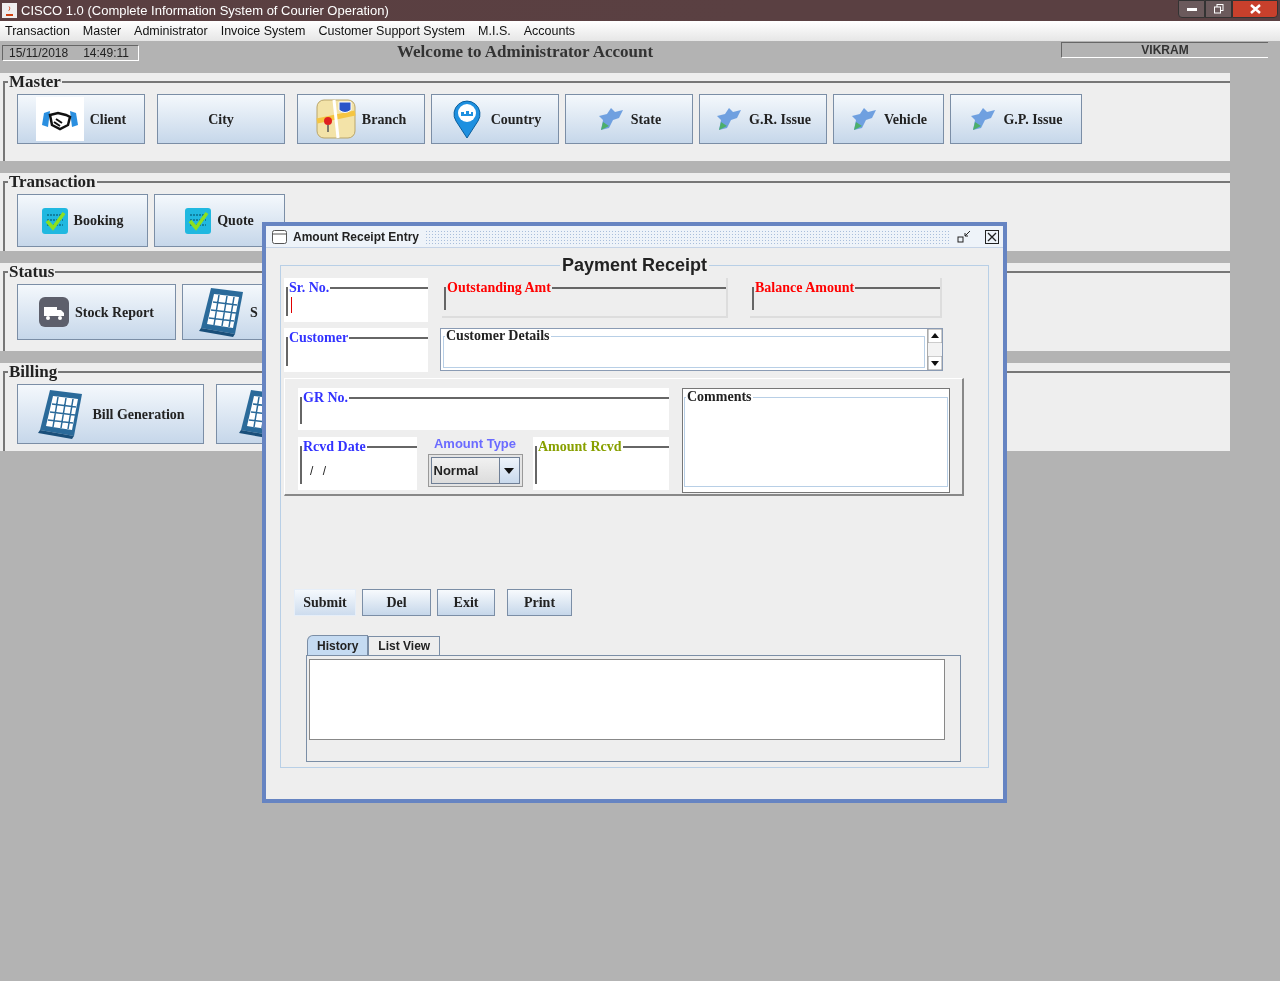 The image size is (1280, 981). Describe the element at coordinates (35, 82) in the screenshot. I see `section-title: Master` at that location.